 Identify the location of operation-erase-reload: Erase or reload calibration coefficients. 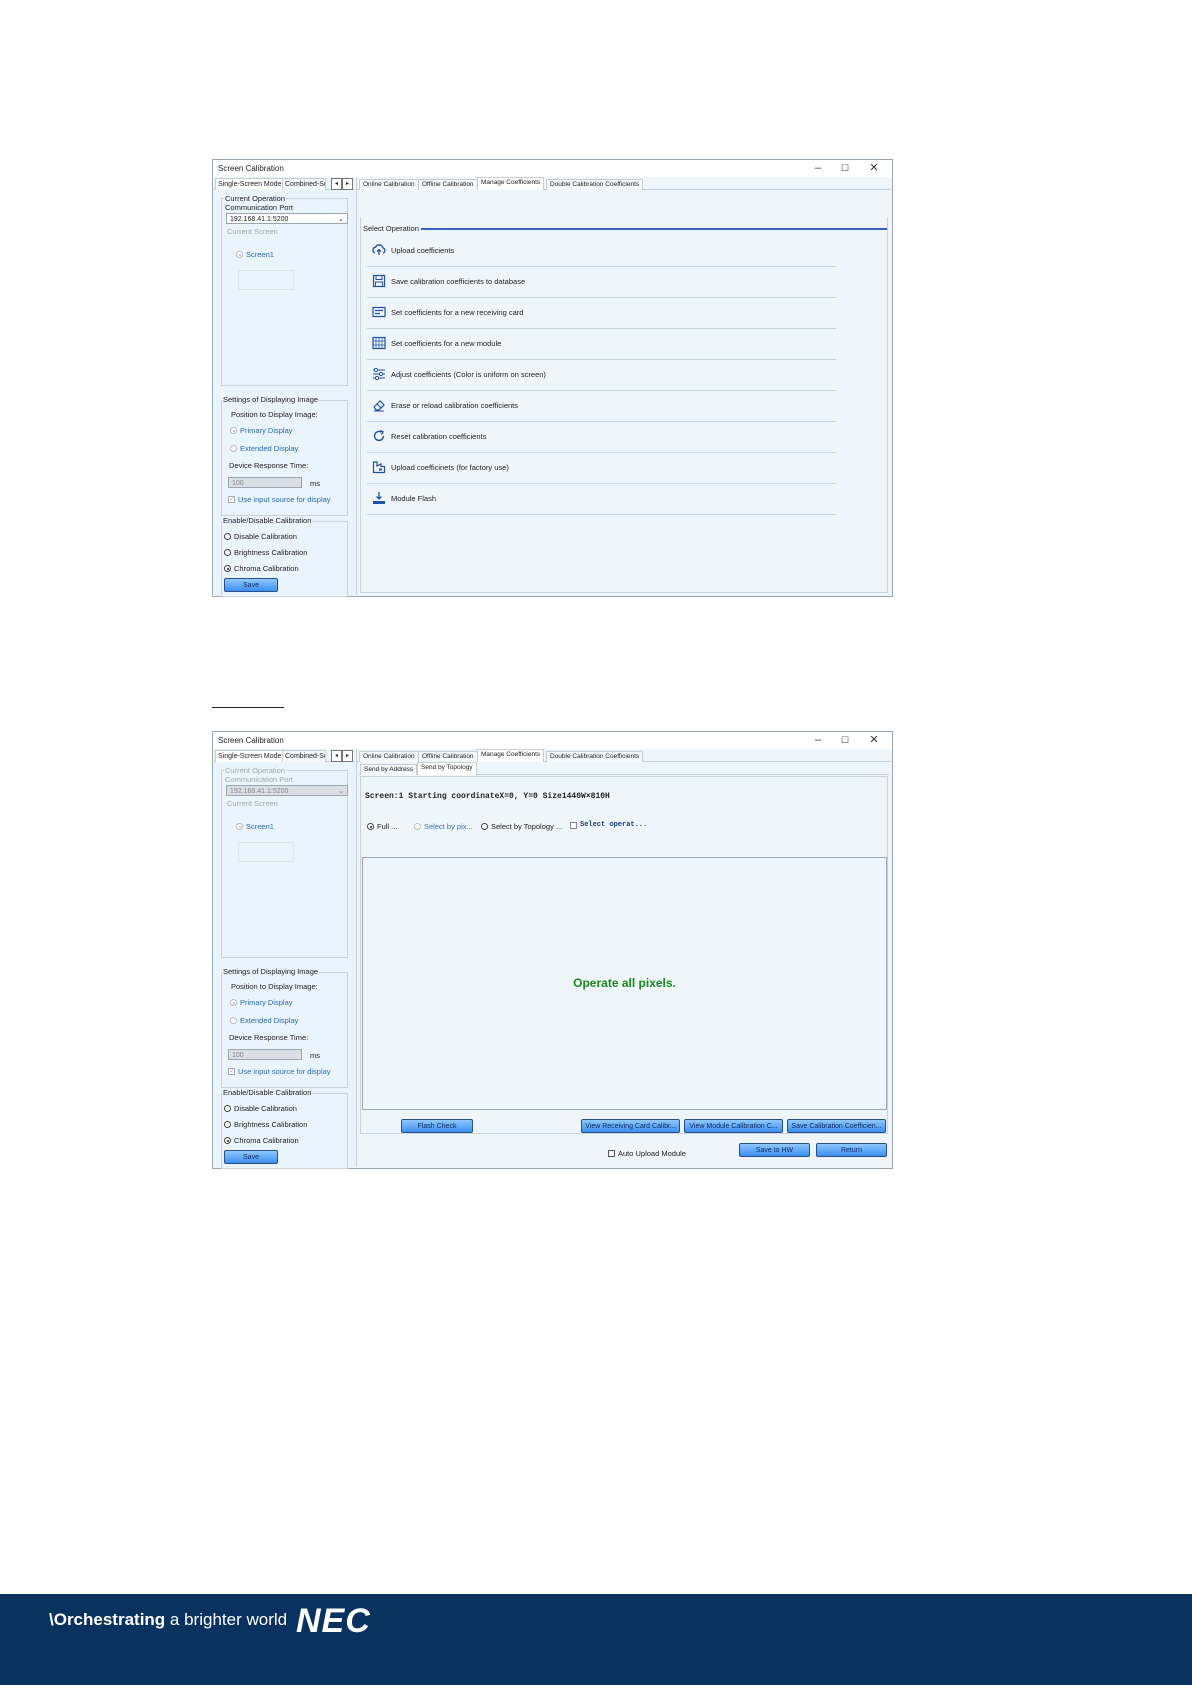
(601, 406).